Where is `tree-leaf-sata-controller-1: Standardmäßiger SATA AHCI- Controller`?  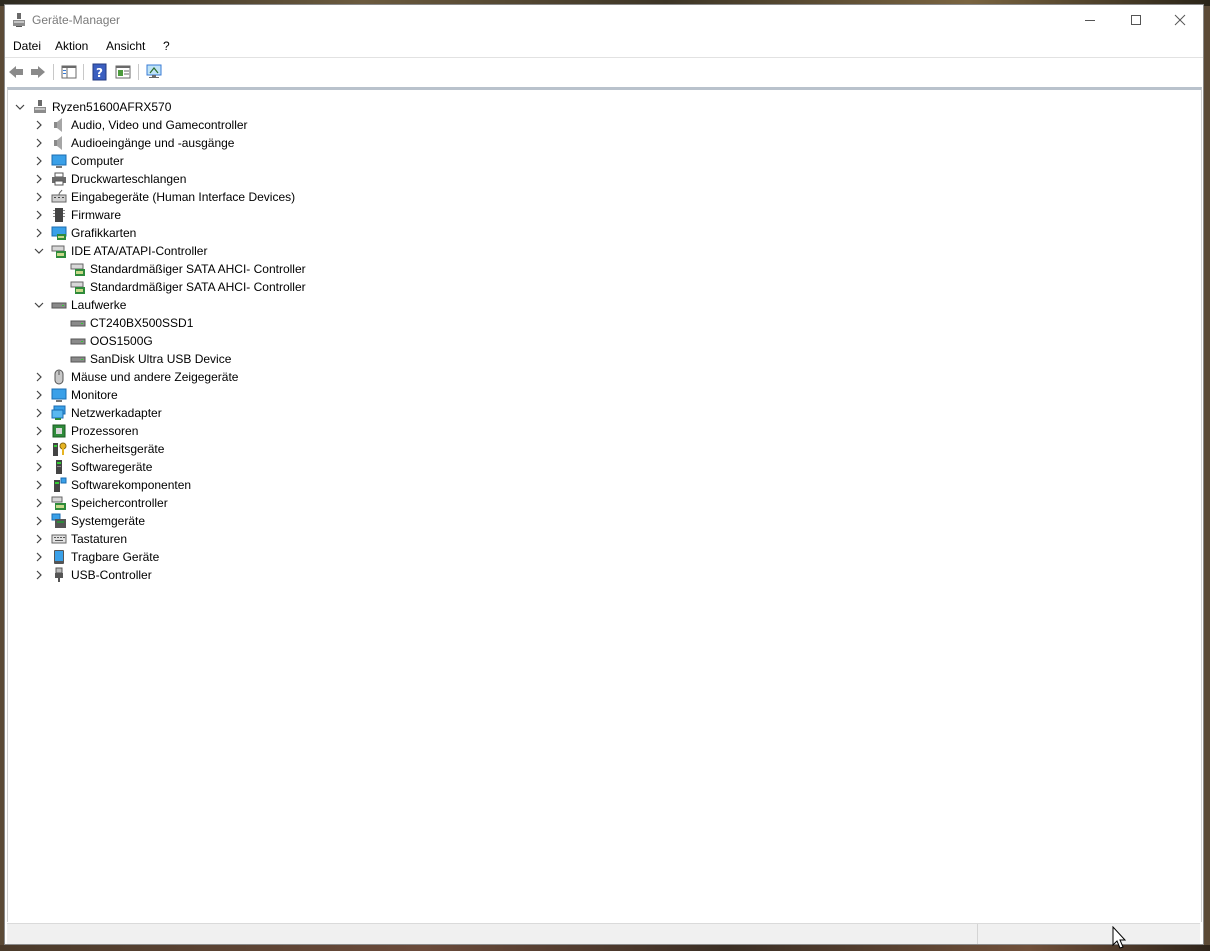 tree-leaf-sata-controller-1: Standardmäßiger SATA AHCI- Controller is located at coordinates (603, 269).